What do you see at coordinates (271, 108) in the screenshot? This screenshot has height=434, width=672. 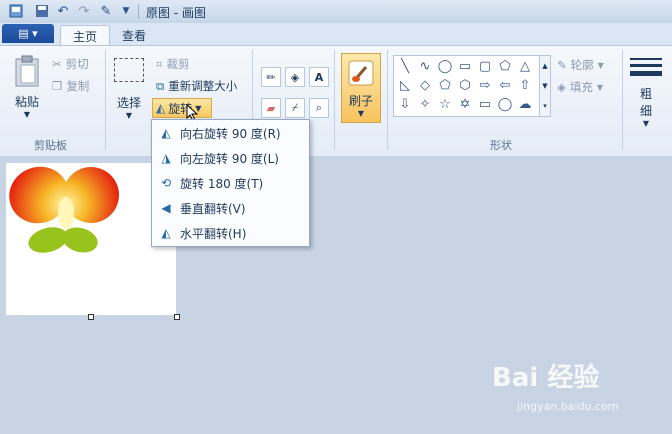 I see `eraser-icon: ▰` at bounding box center [271, 108].